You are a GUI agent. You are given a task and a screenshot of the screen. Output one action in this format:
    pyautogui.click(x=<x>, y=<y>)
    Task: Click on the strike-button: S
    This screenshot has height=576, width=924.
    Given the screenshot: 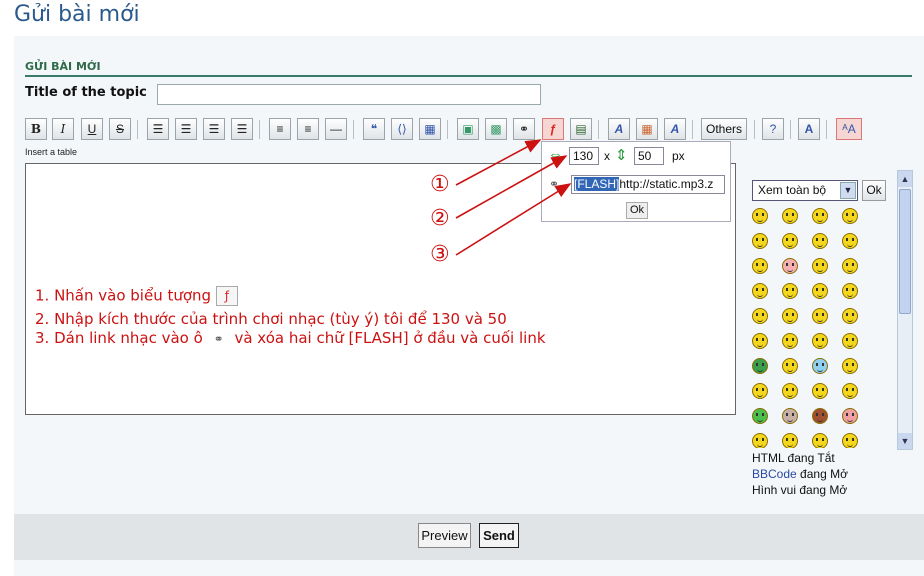 What is the action you would take?
    pyautogui.click(x=120, y=129)
    